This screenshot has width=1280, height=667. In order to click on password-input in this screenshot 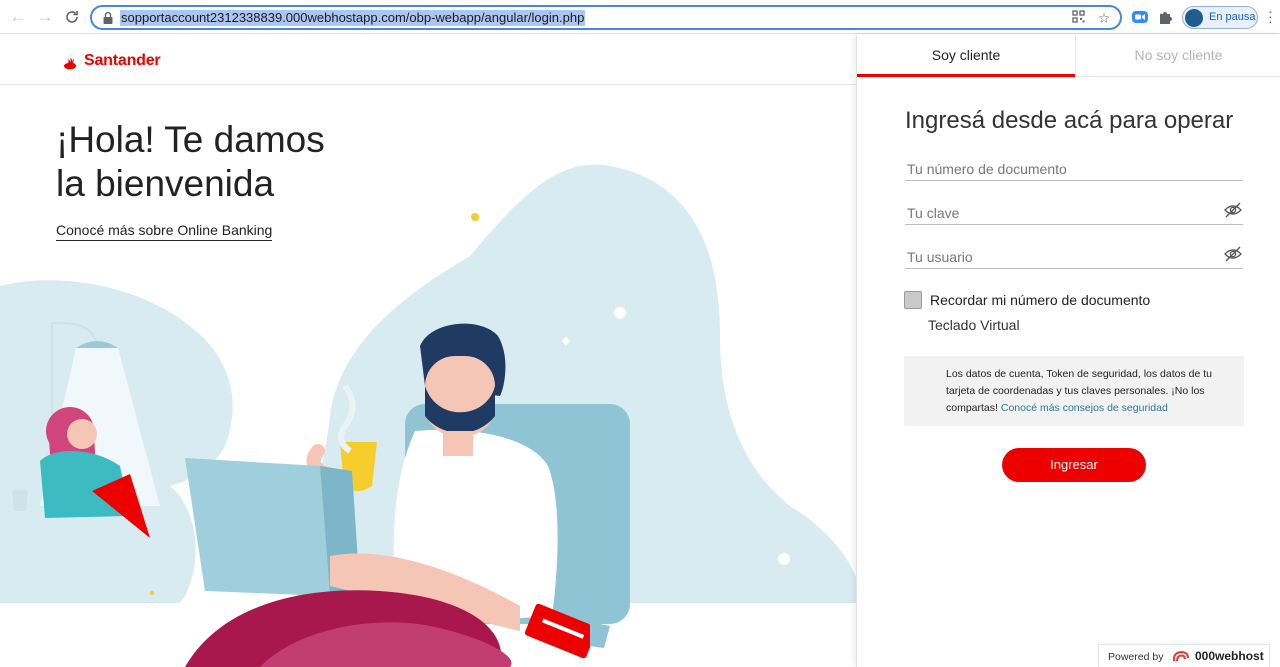, I will do `click(1057, 213)`.